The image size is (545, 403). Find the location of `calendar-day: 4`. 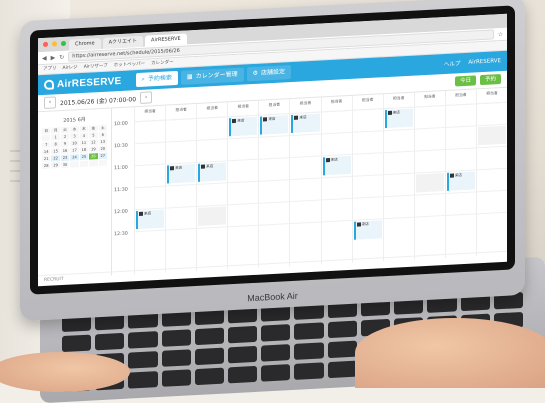

calendar-day: 4 is located at coordinates (84, 136).